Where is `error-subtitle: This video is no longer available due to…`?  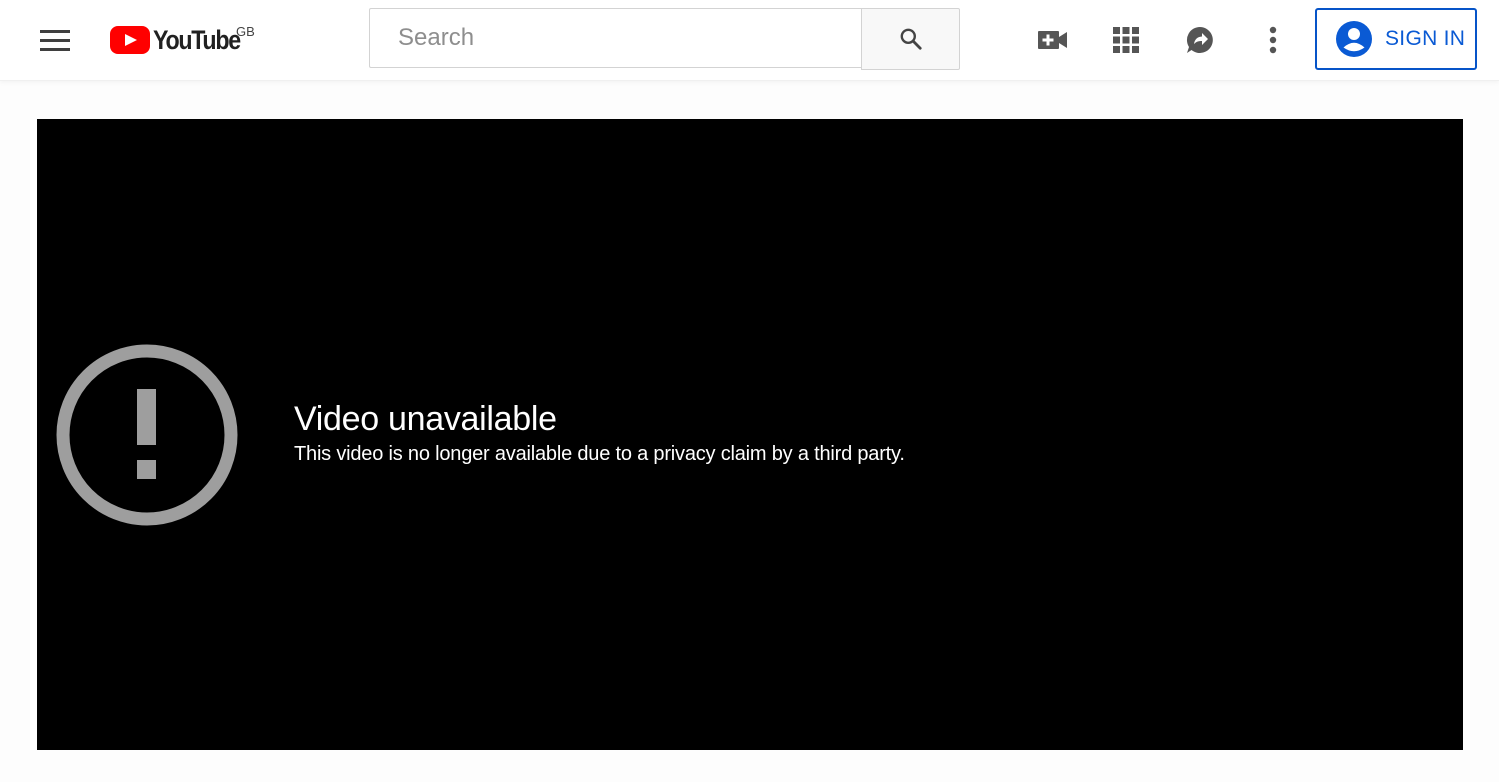
error-subtitle: This video is no longer available due to… is located at coordinates (599, 454).